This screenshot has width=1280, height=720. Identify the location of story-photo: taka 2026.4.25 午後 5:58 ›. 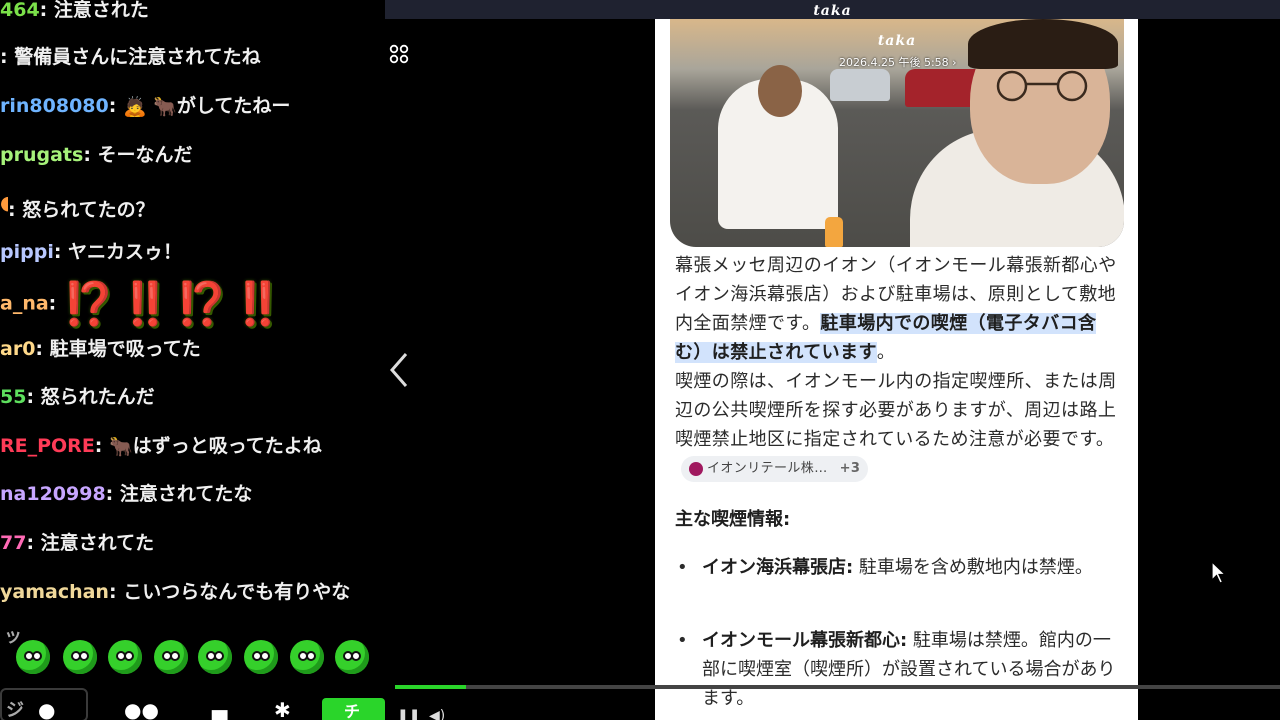
(897, 133).